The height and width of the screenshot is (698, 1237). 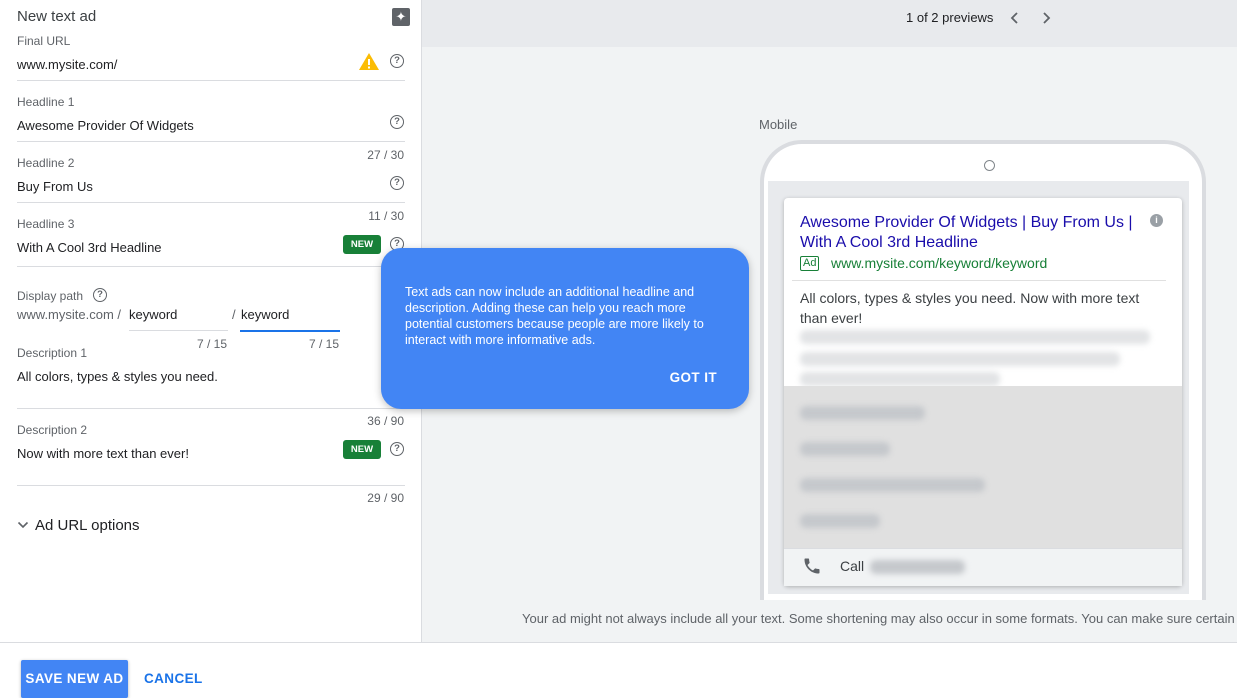 I want to click on headline1-char-count: 27 / 30, so click(x=385, y=155).